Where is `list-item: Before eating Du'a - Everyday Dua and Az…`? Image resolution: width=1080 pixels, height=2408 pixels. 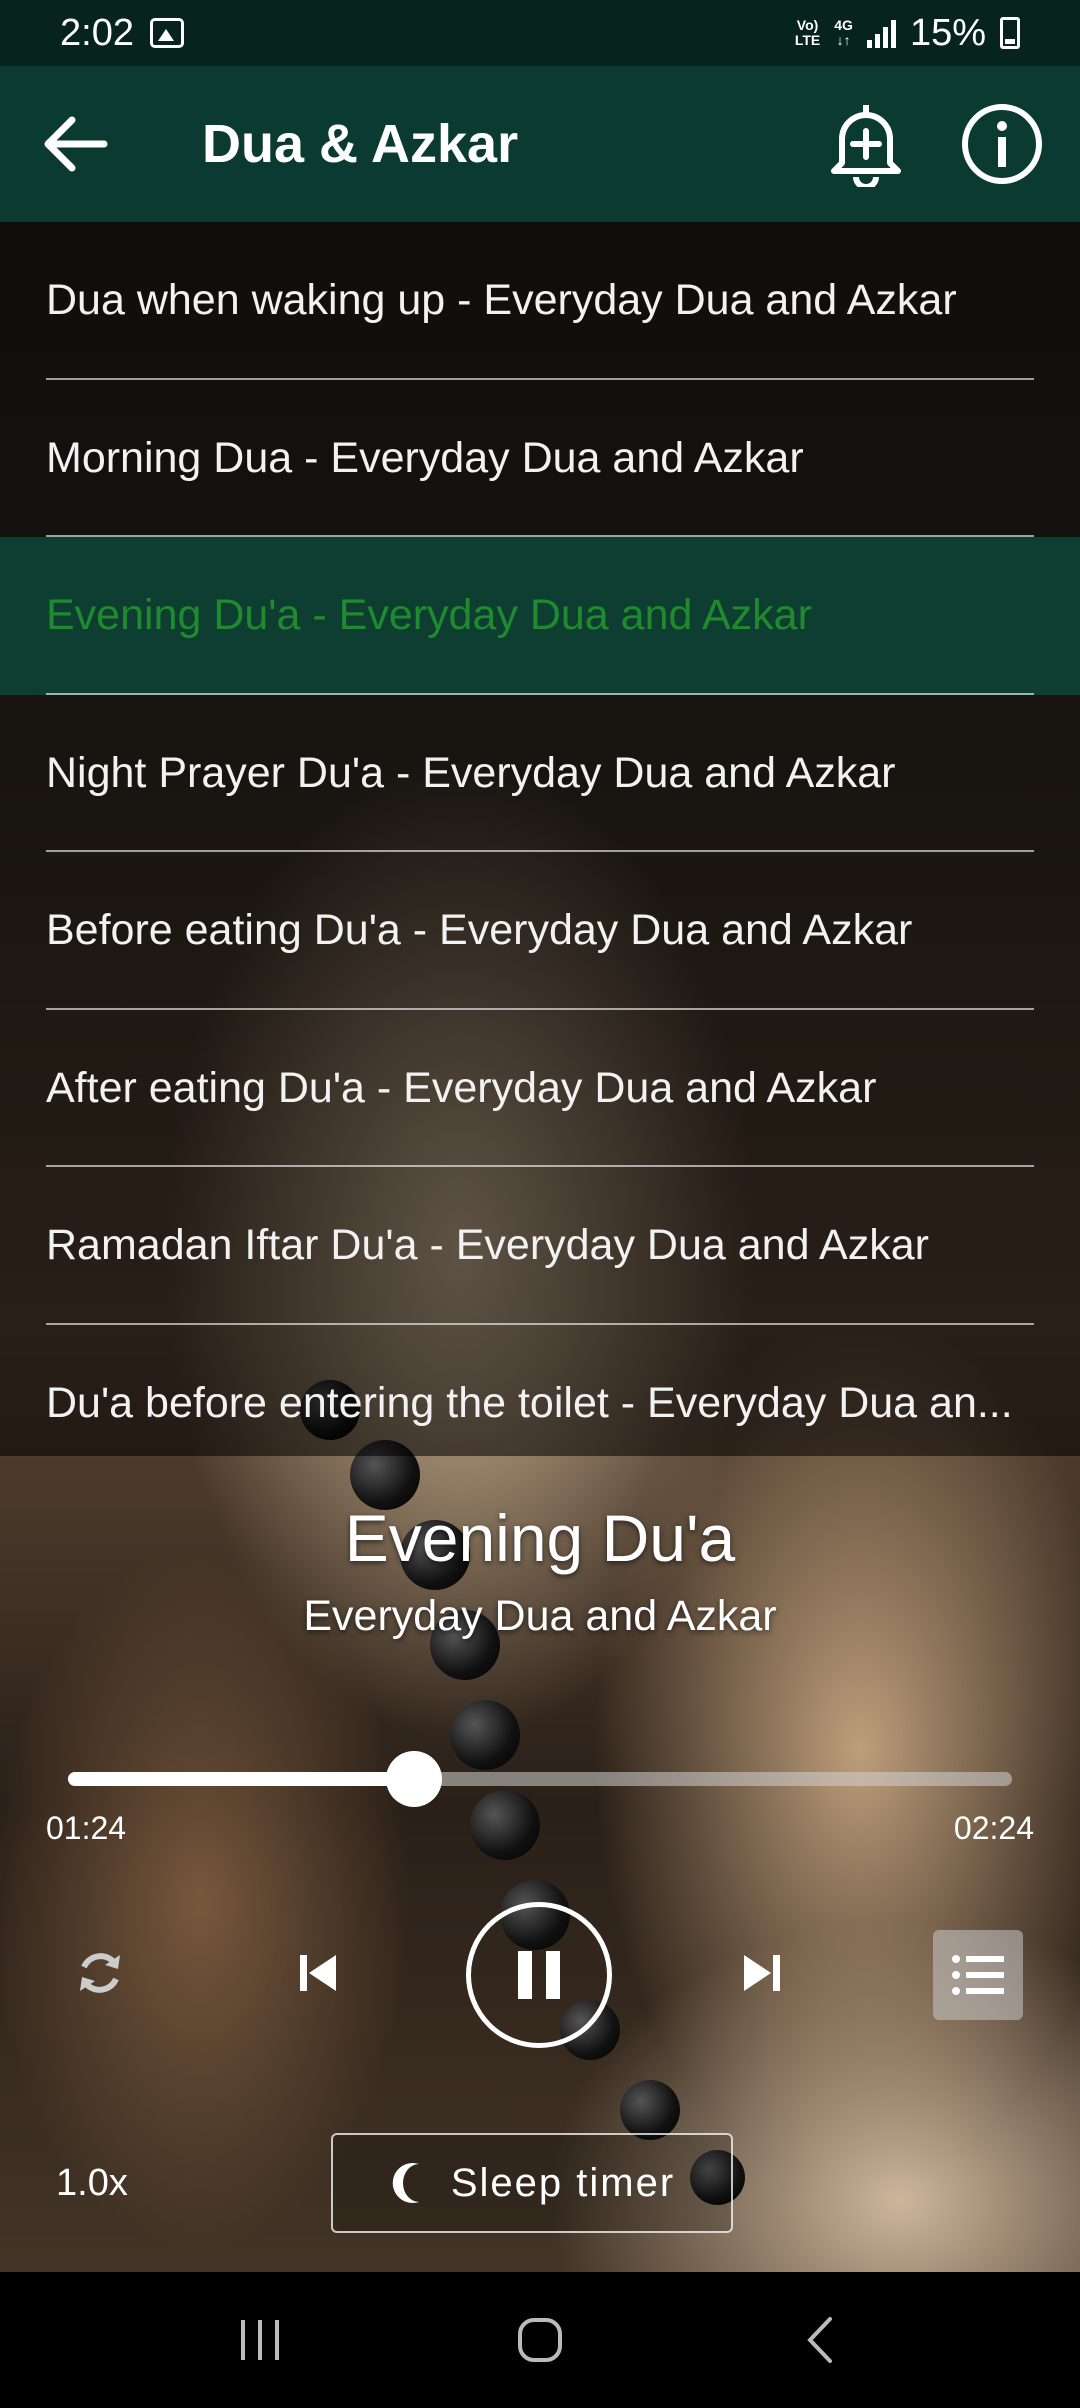 list-item: Before eating Du'a - Everyday Dua and Az… is located at coordinates (540, 931).